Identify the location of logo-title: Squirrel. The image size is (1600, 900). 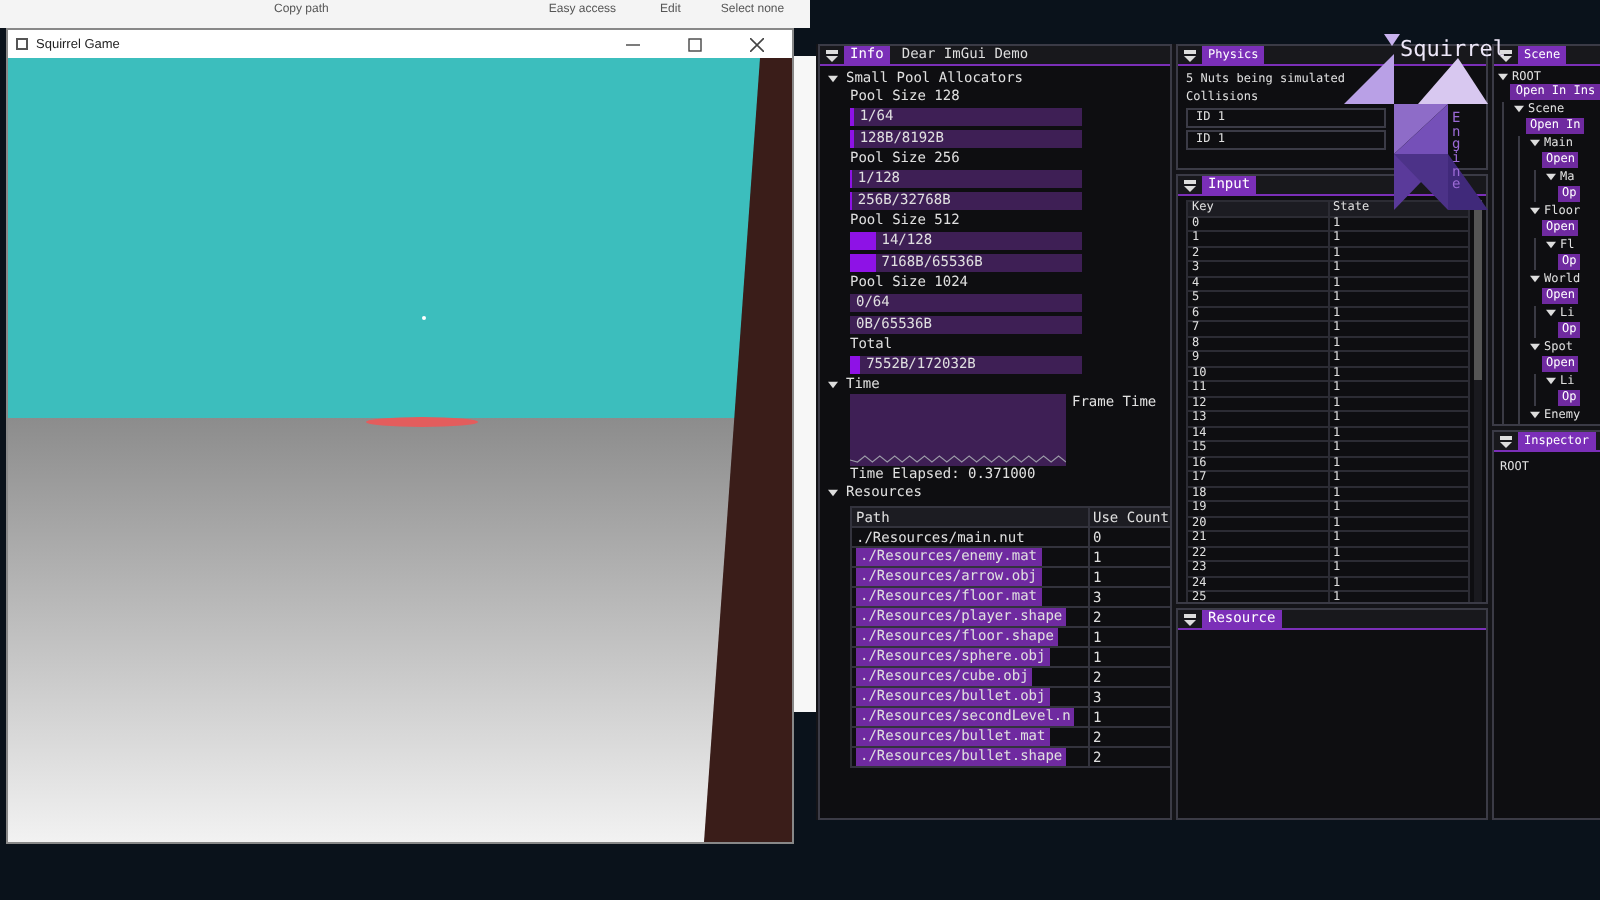
(1453, 50).